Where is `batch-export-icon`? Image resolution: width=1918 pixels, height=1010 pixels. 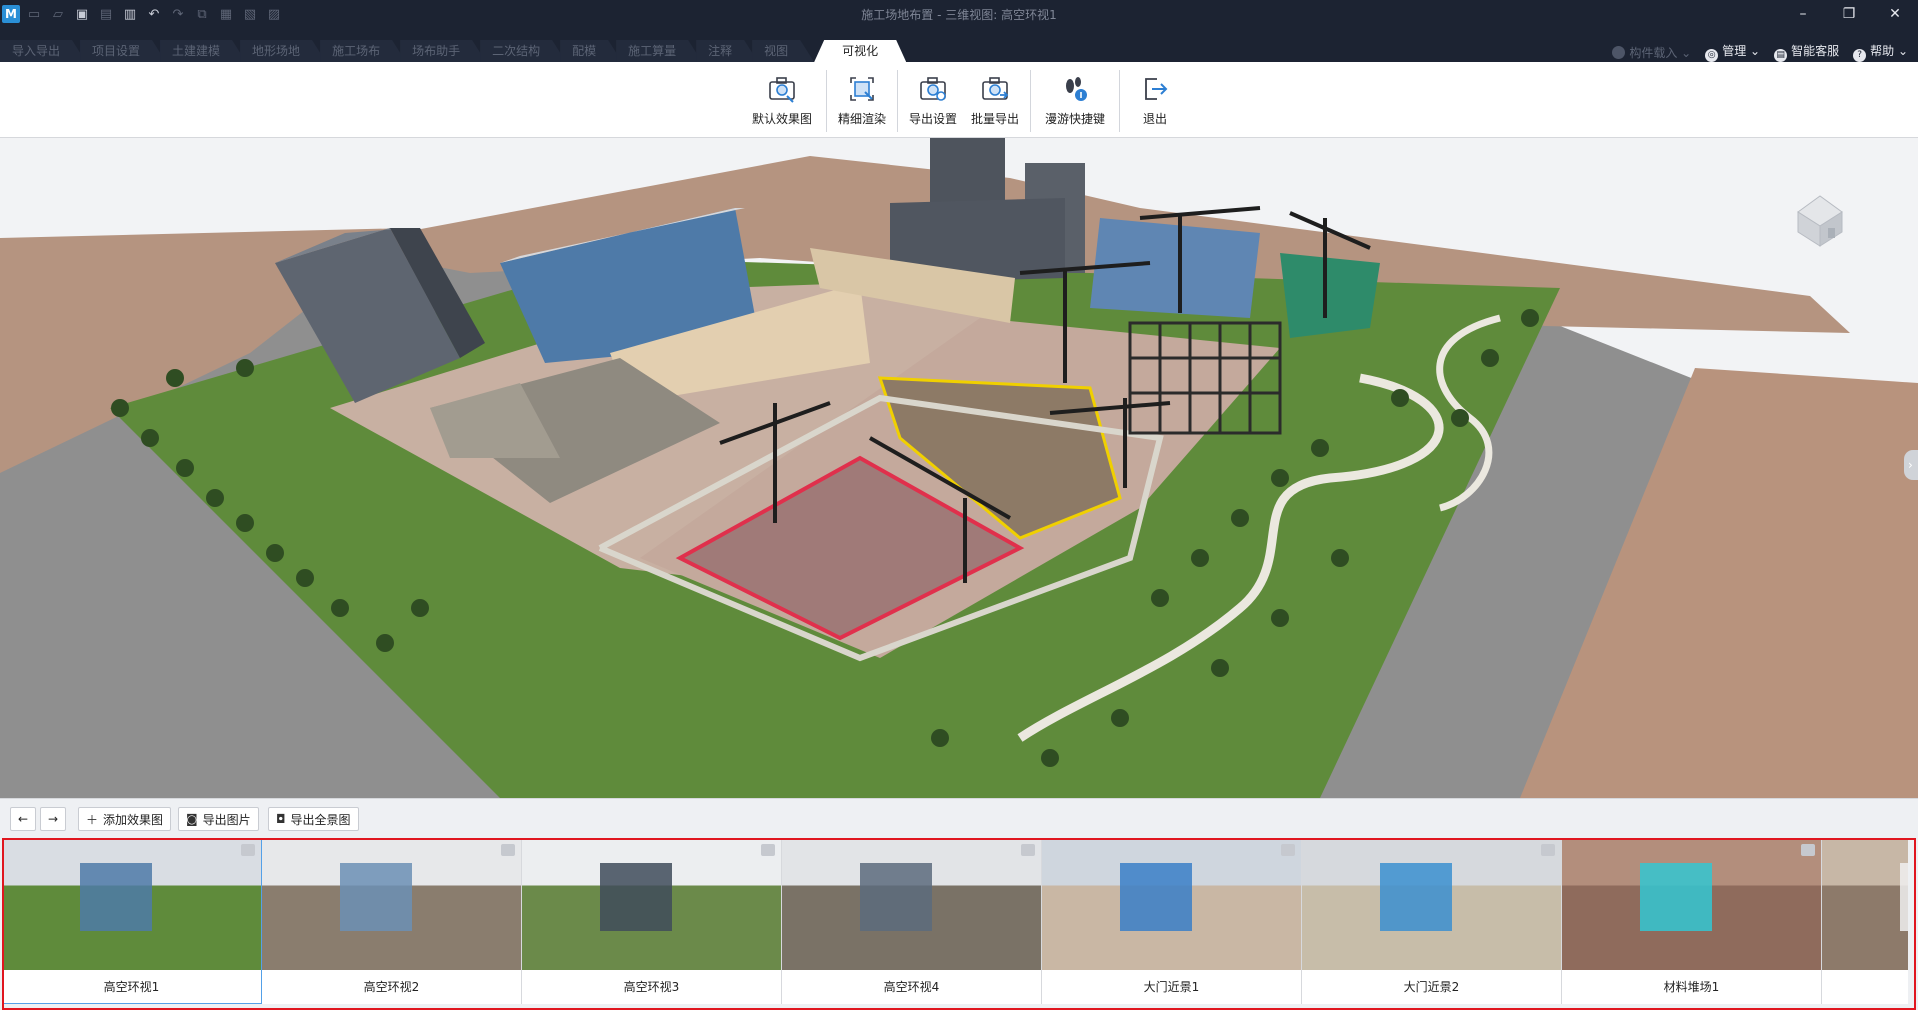 batch-export-icon is located at coordinates (995, 88).